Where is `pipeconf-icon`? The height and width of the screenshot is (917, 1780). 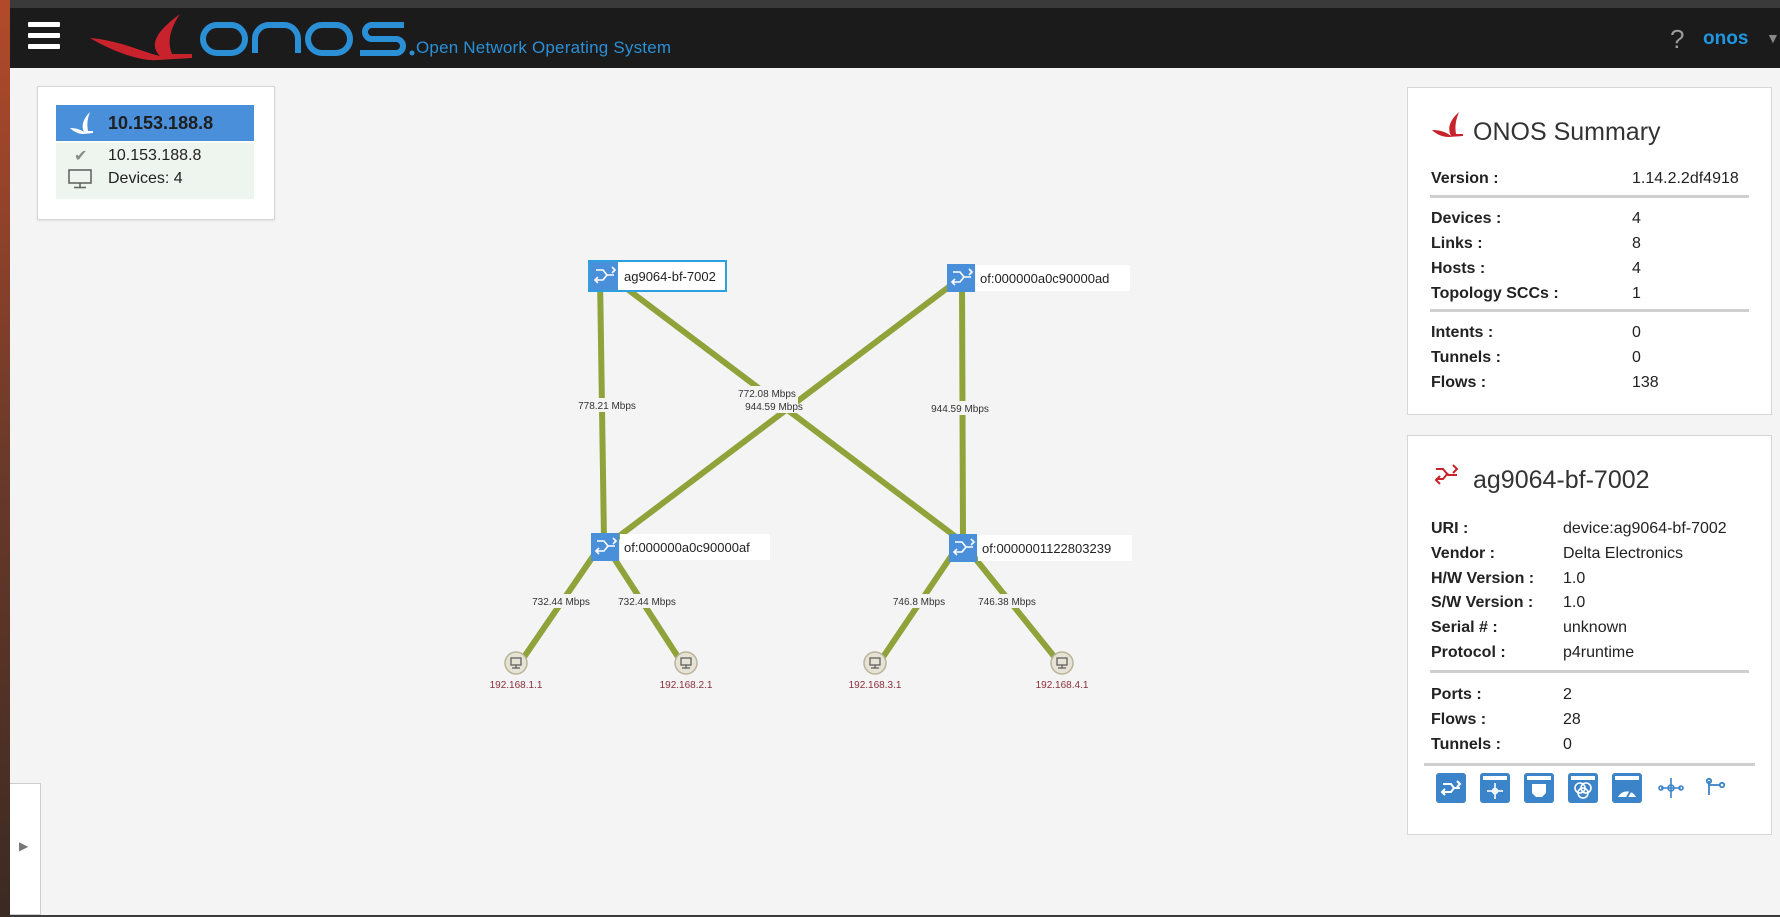 pipeconf-icon is located at coordinates (1671, 788).